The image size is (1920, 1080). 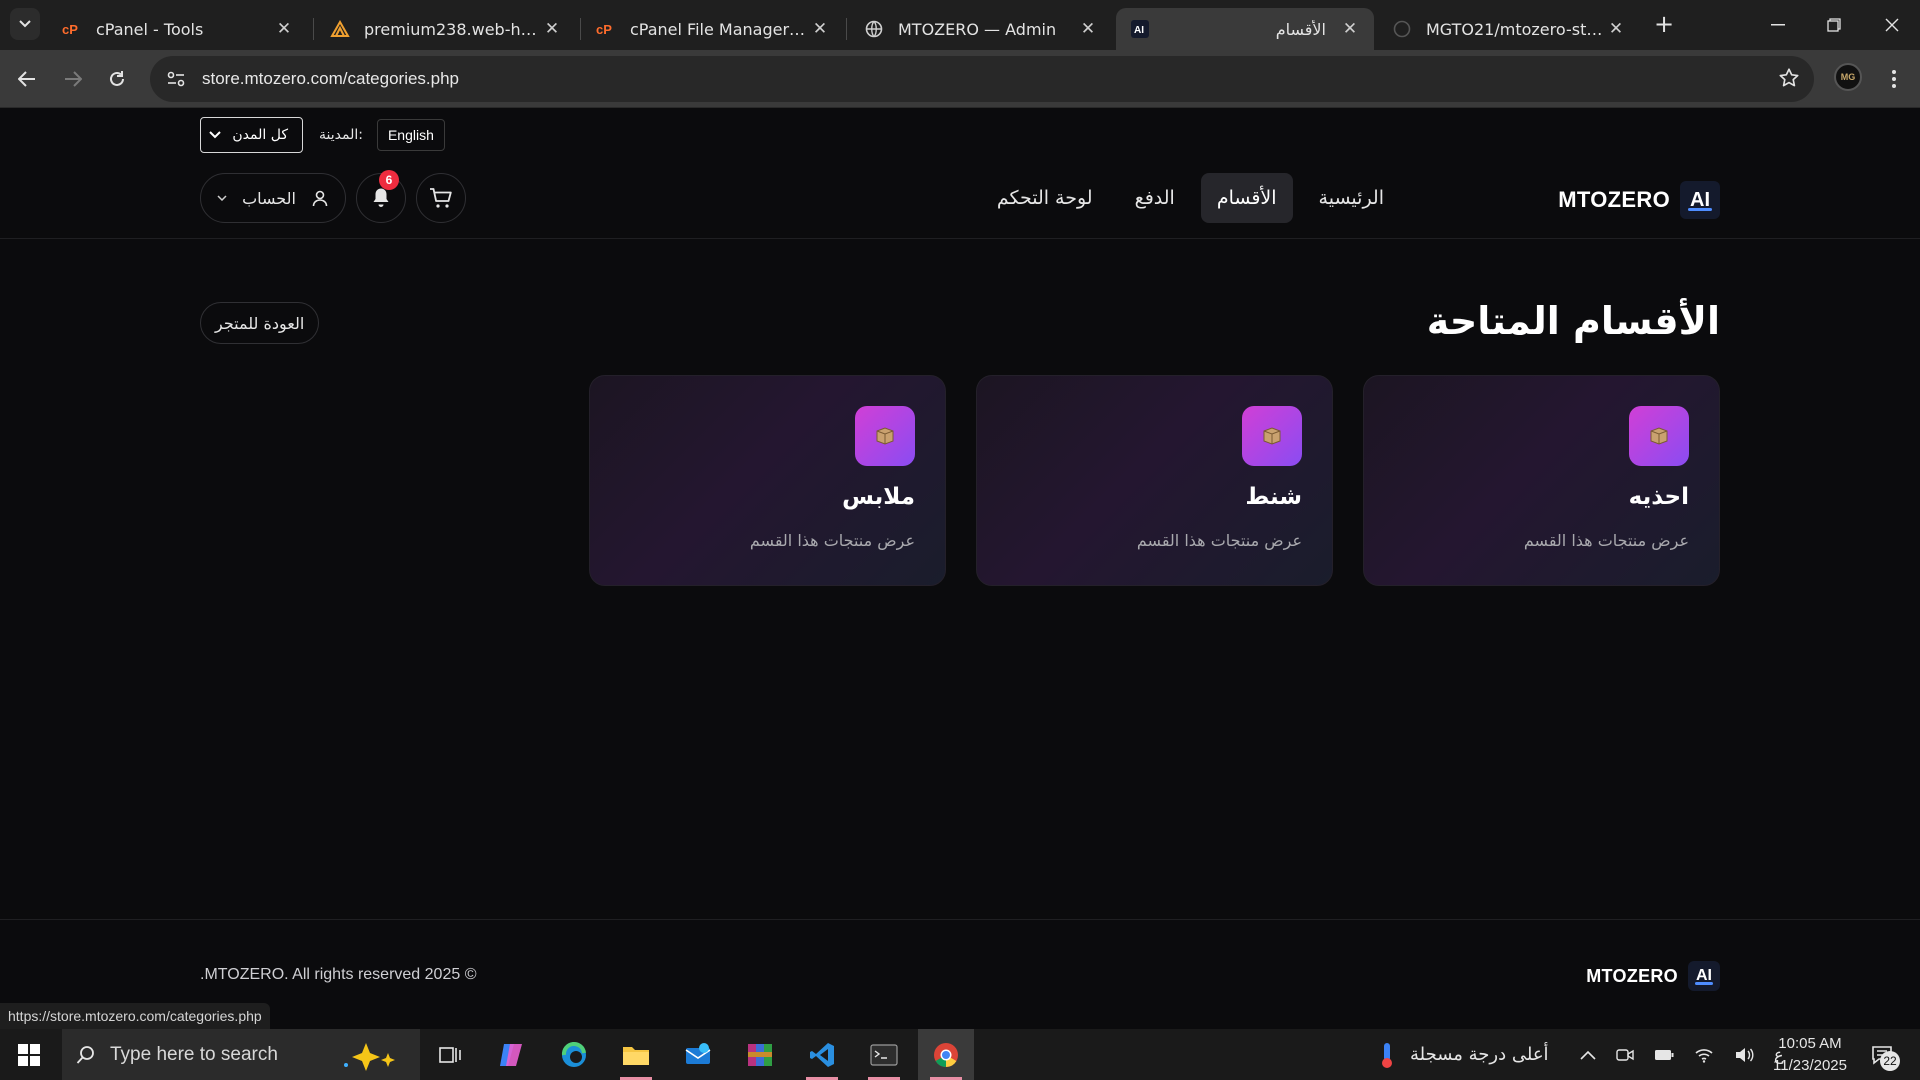 I want to click on notification-center-button: 22, so click(x=1882, y=1055).